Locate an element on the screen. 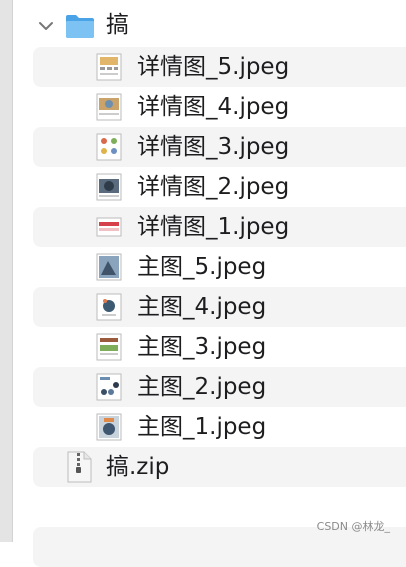 The width and height of the screenshot is (406, 567). file-name: 详情图_4.jpeg is located at coordinates (213, 107).